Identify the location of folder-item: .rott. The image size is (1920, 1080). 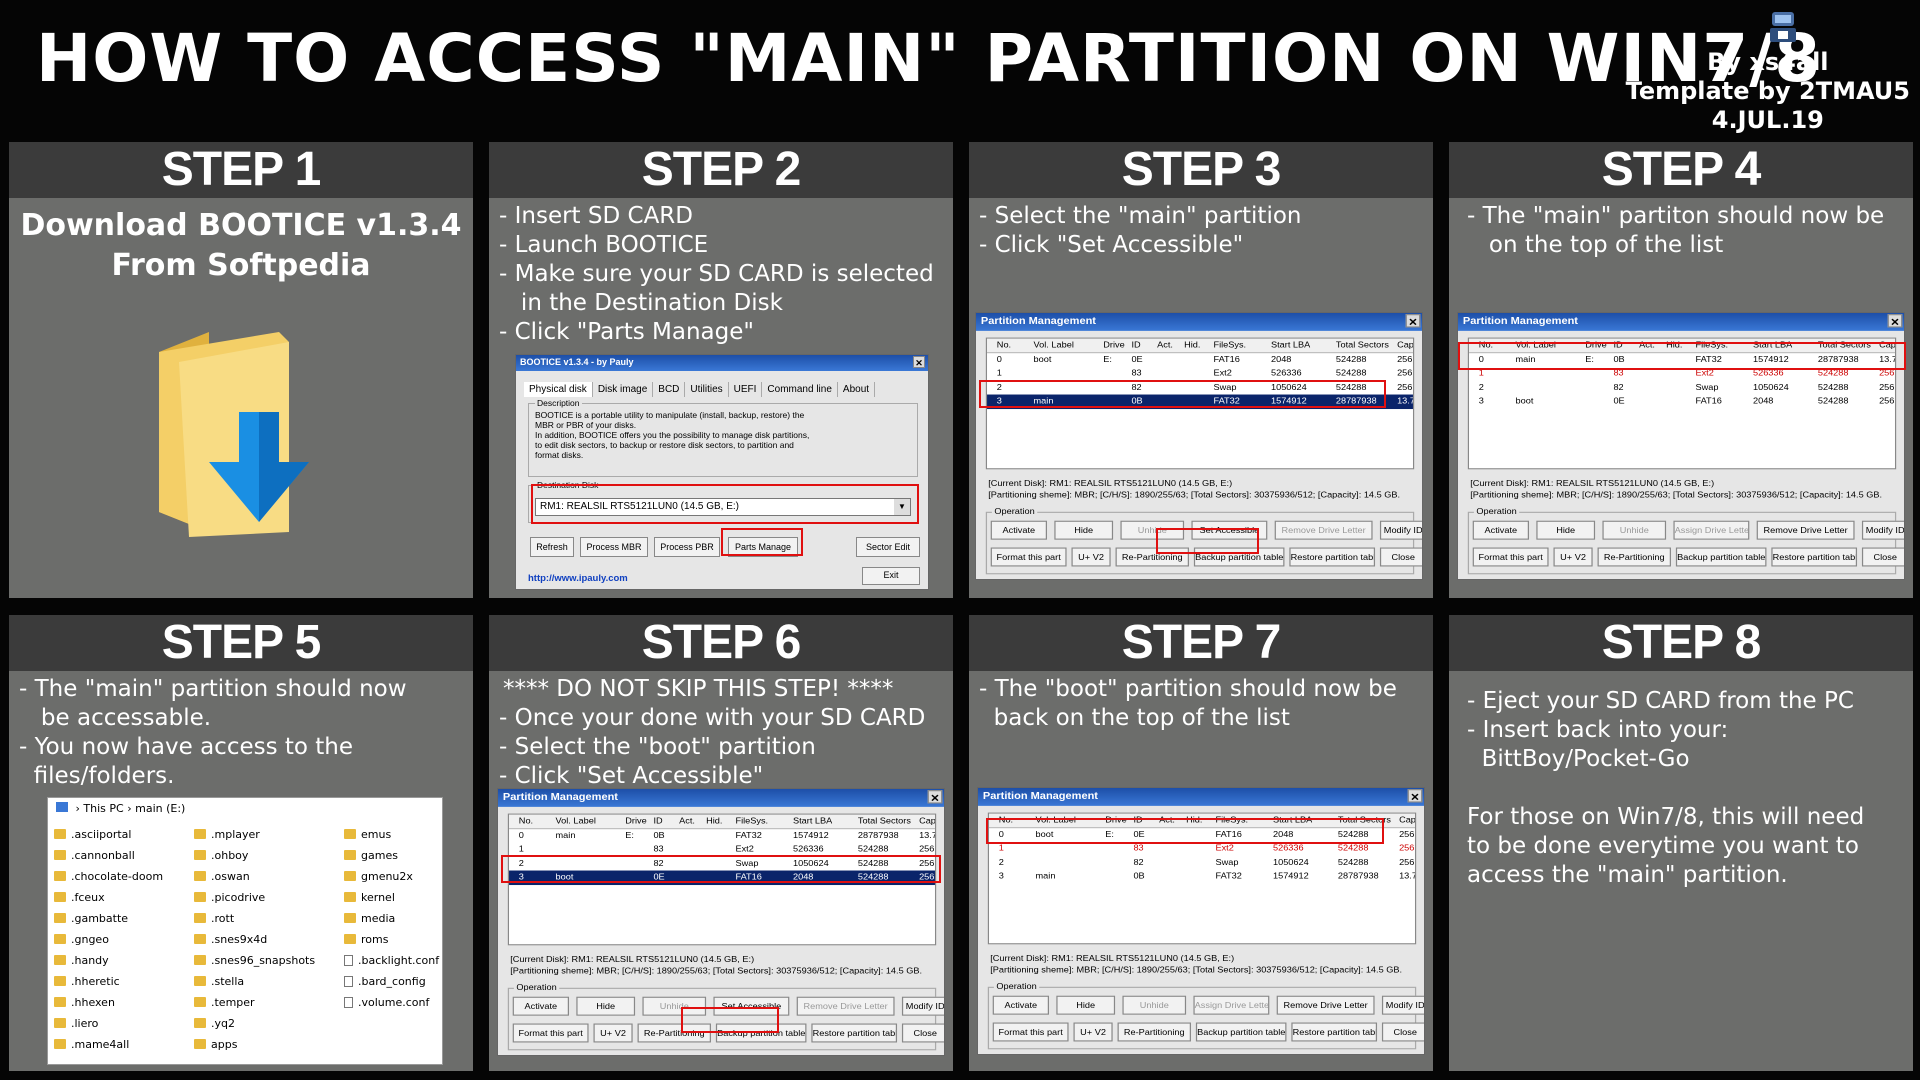
(214, 918).